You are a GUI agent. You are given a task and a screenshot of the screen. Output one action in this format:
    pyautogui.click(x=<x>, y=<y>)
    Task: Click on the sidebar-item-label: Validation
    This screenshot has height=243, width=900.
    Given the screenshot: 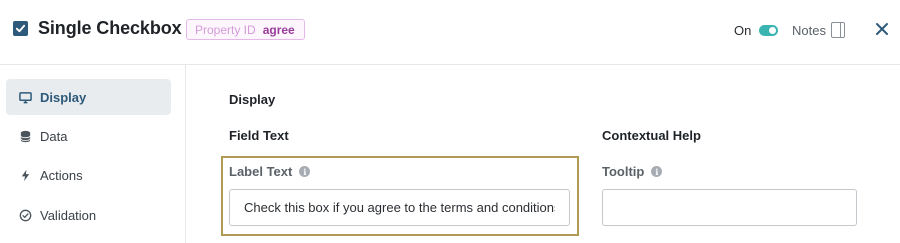 What is the action you would take?
    pyautogui.click(x=68, y=215)
    